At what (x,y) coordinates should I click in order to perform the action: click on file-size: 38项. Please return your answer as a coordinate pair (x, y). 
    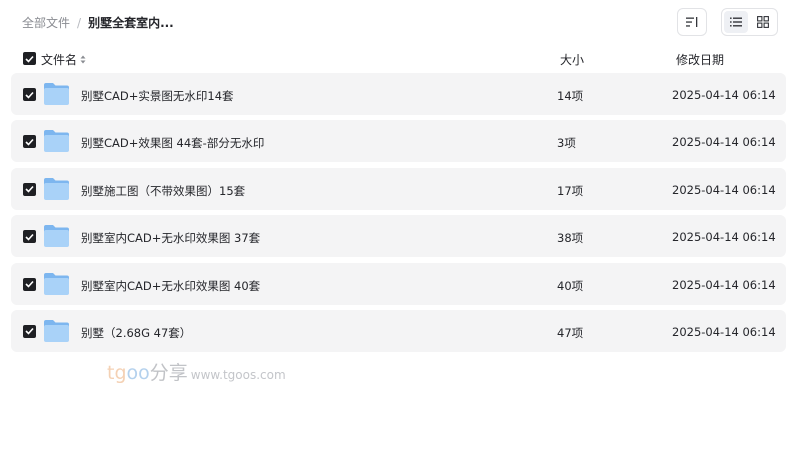
    Looking at the image, I should click on (570, 238).